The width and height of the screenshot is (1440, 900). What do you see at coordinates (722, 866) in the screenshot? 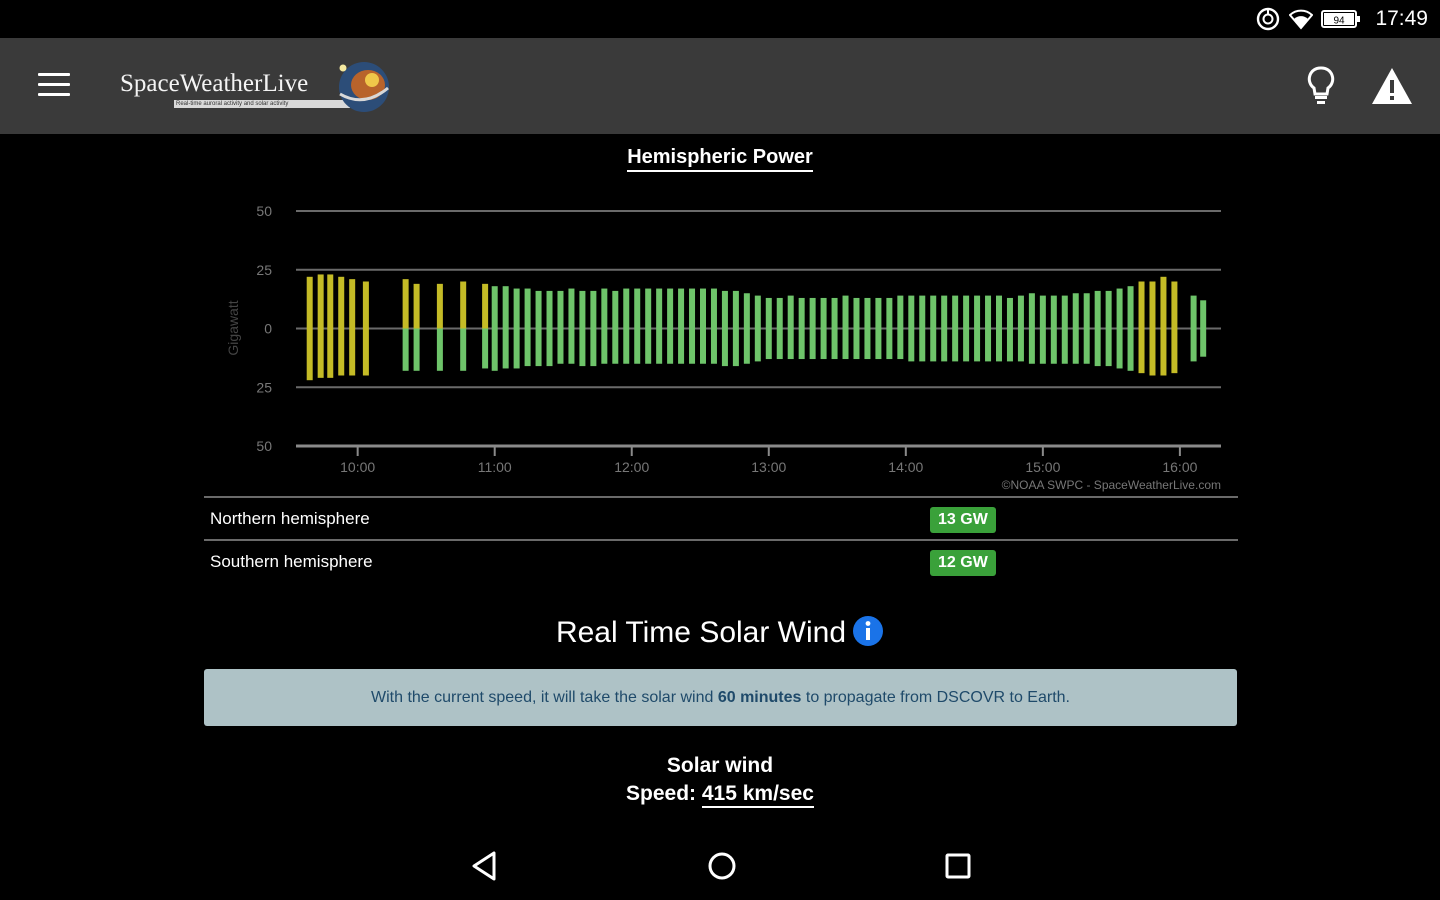
I see `home-icon` at bounding box center [722, 866].